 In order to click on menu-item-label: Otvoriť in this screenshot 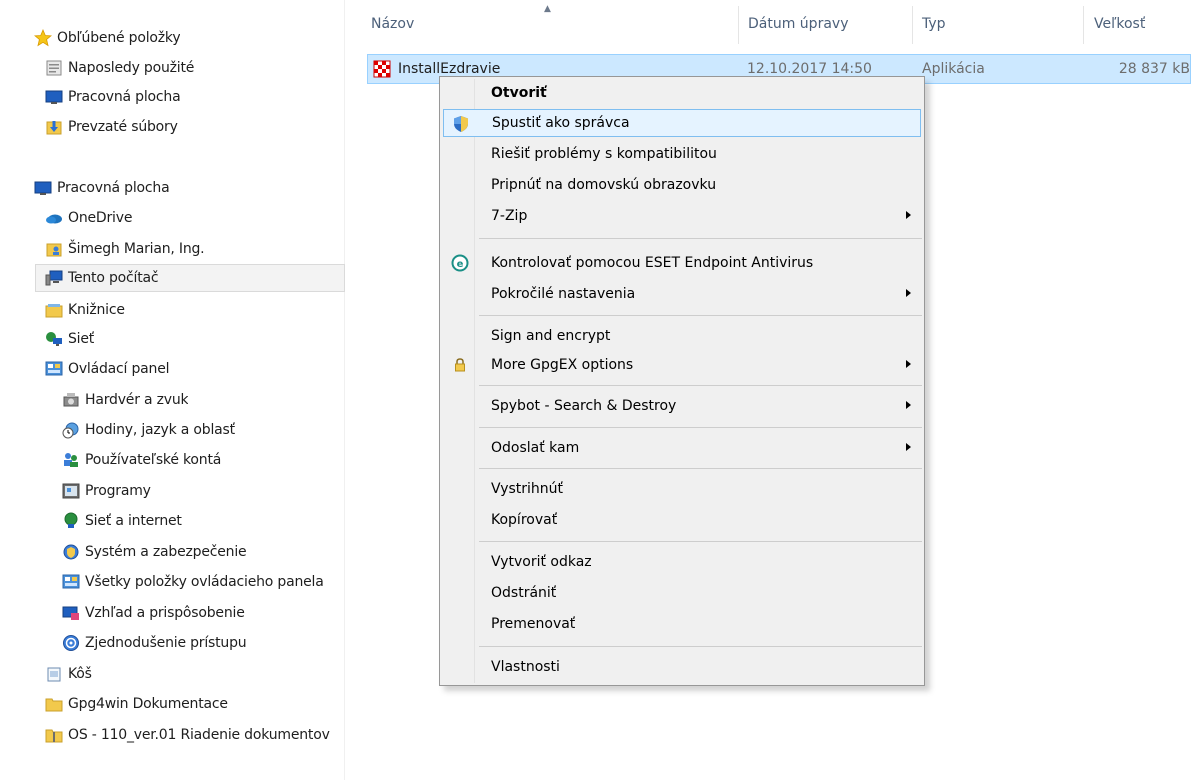, I will do `click(519, 93)`.